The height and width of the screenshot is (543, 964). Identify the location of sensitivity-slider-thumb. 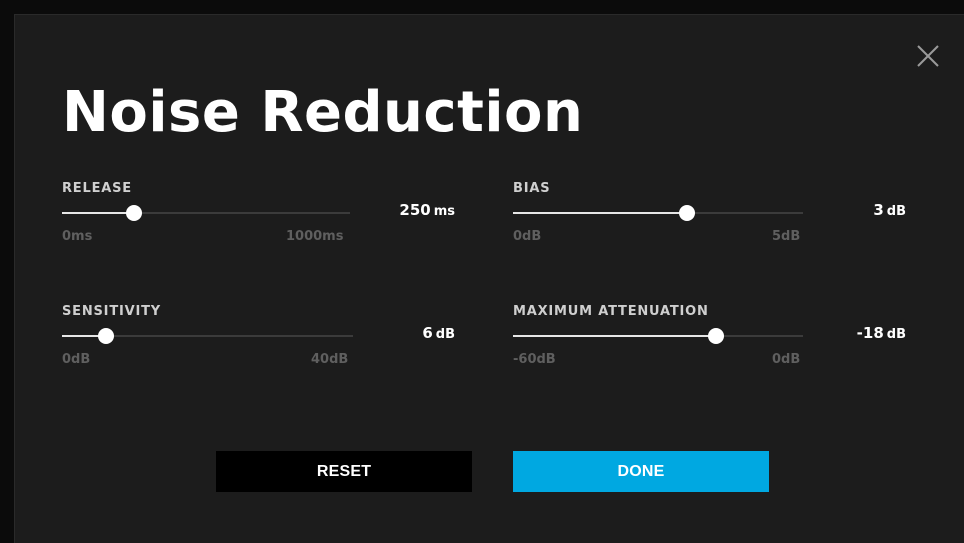
(105, 336).